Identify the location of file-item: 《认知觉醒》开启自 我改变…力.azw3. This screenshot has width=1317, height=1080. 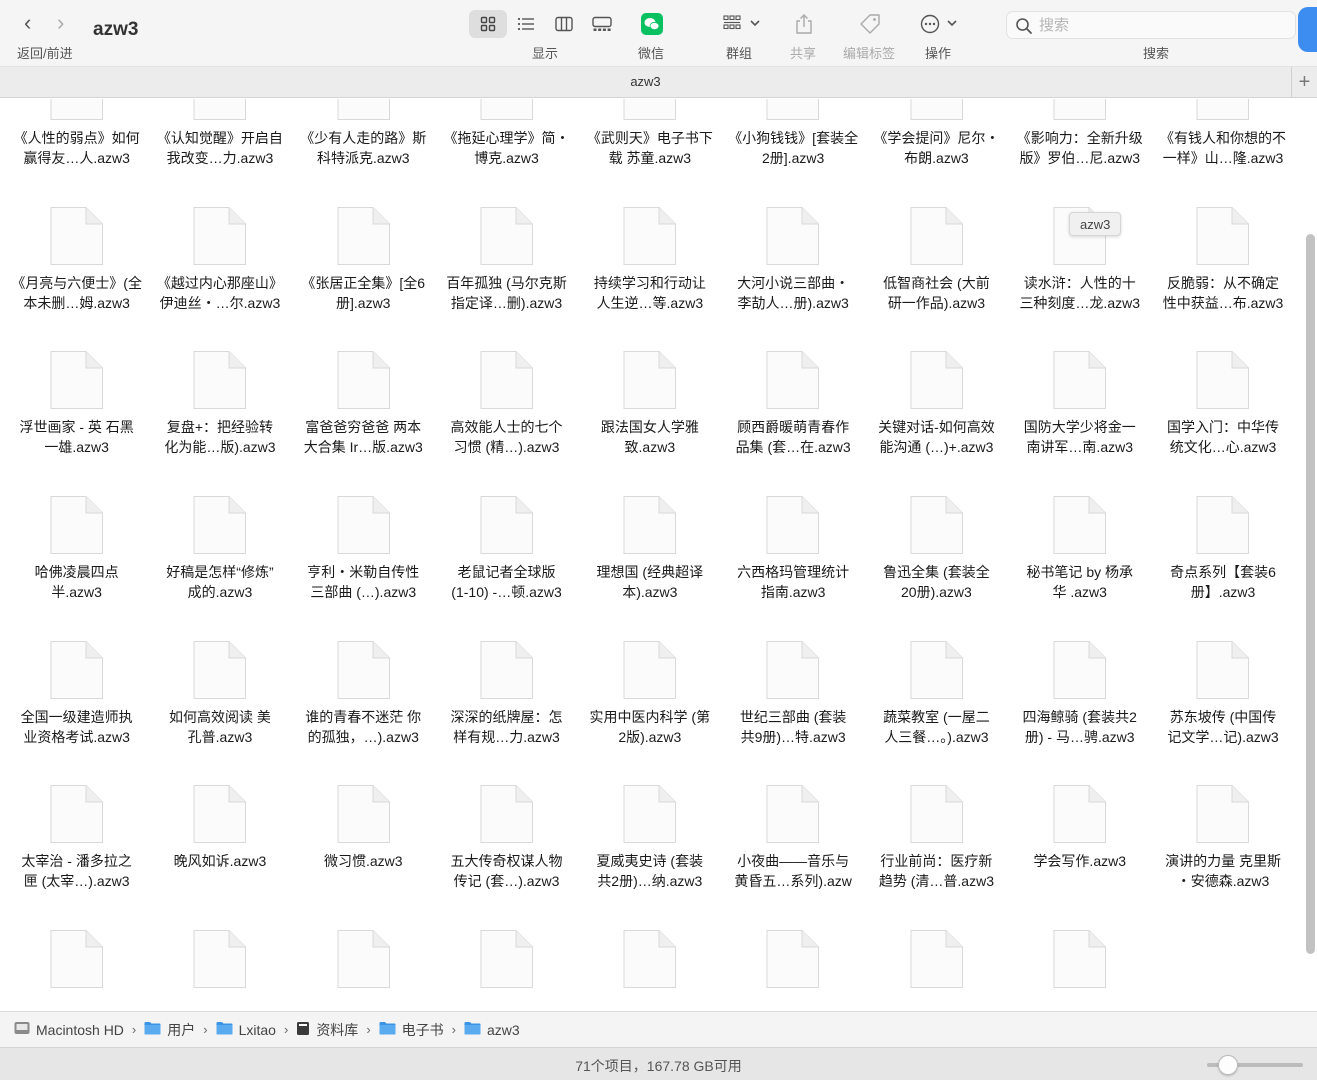
(219, 147).